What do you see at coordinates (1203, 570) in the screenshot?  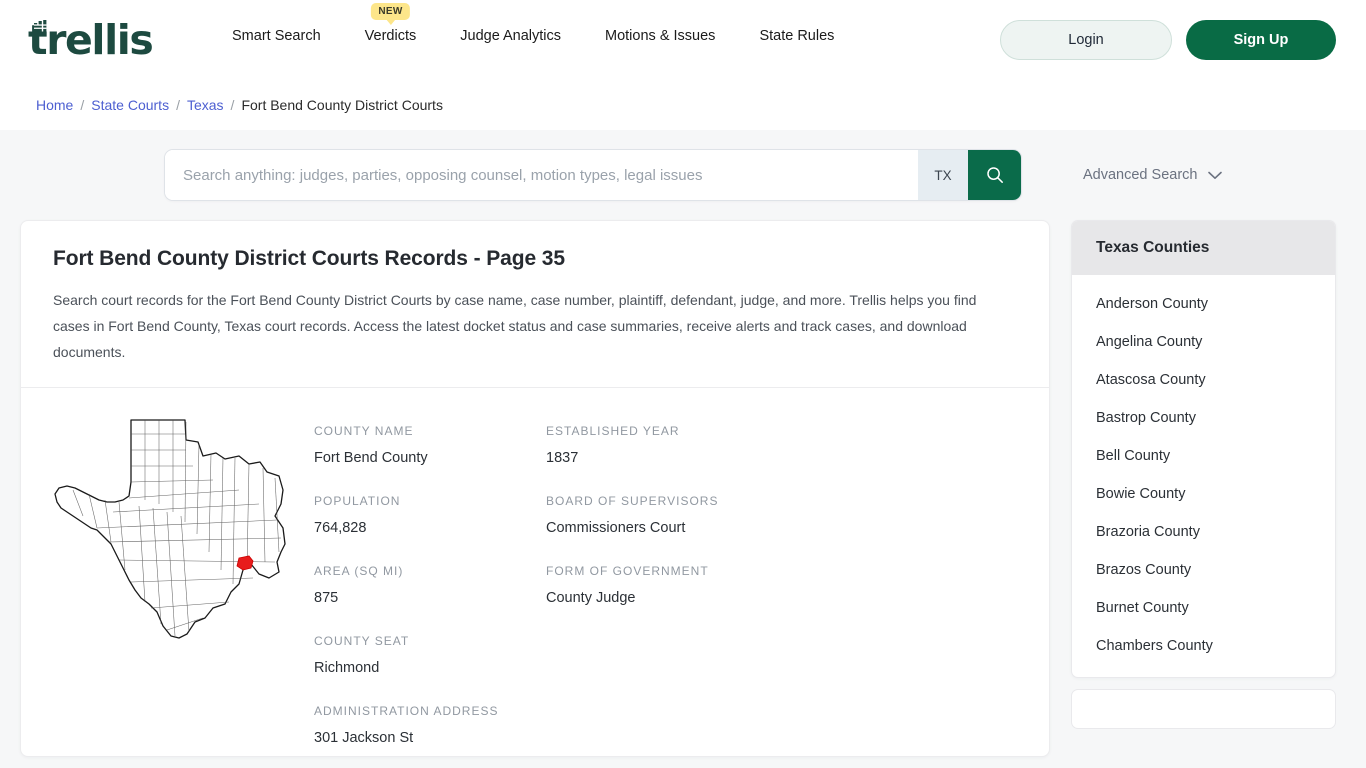 I see `sidebar-item-brazos-county: Brazos County` at bounding box center [1203, 570].